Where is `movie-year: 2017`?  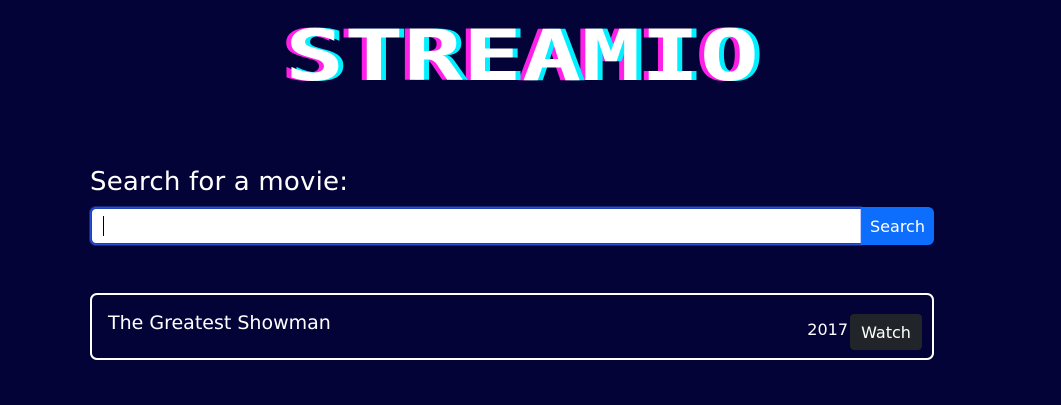
movie-year: 2017 is located at coordinates (827, 329).